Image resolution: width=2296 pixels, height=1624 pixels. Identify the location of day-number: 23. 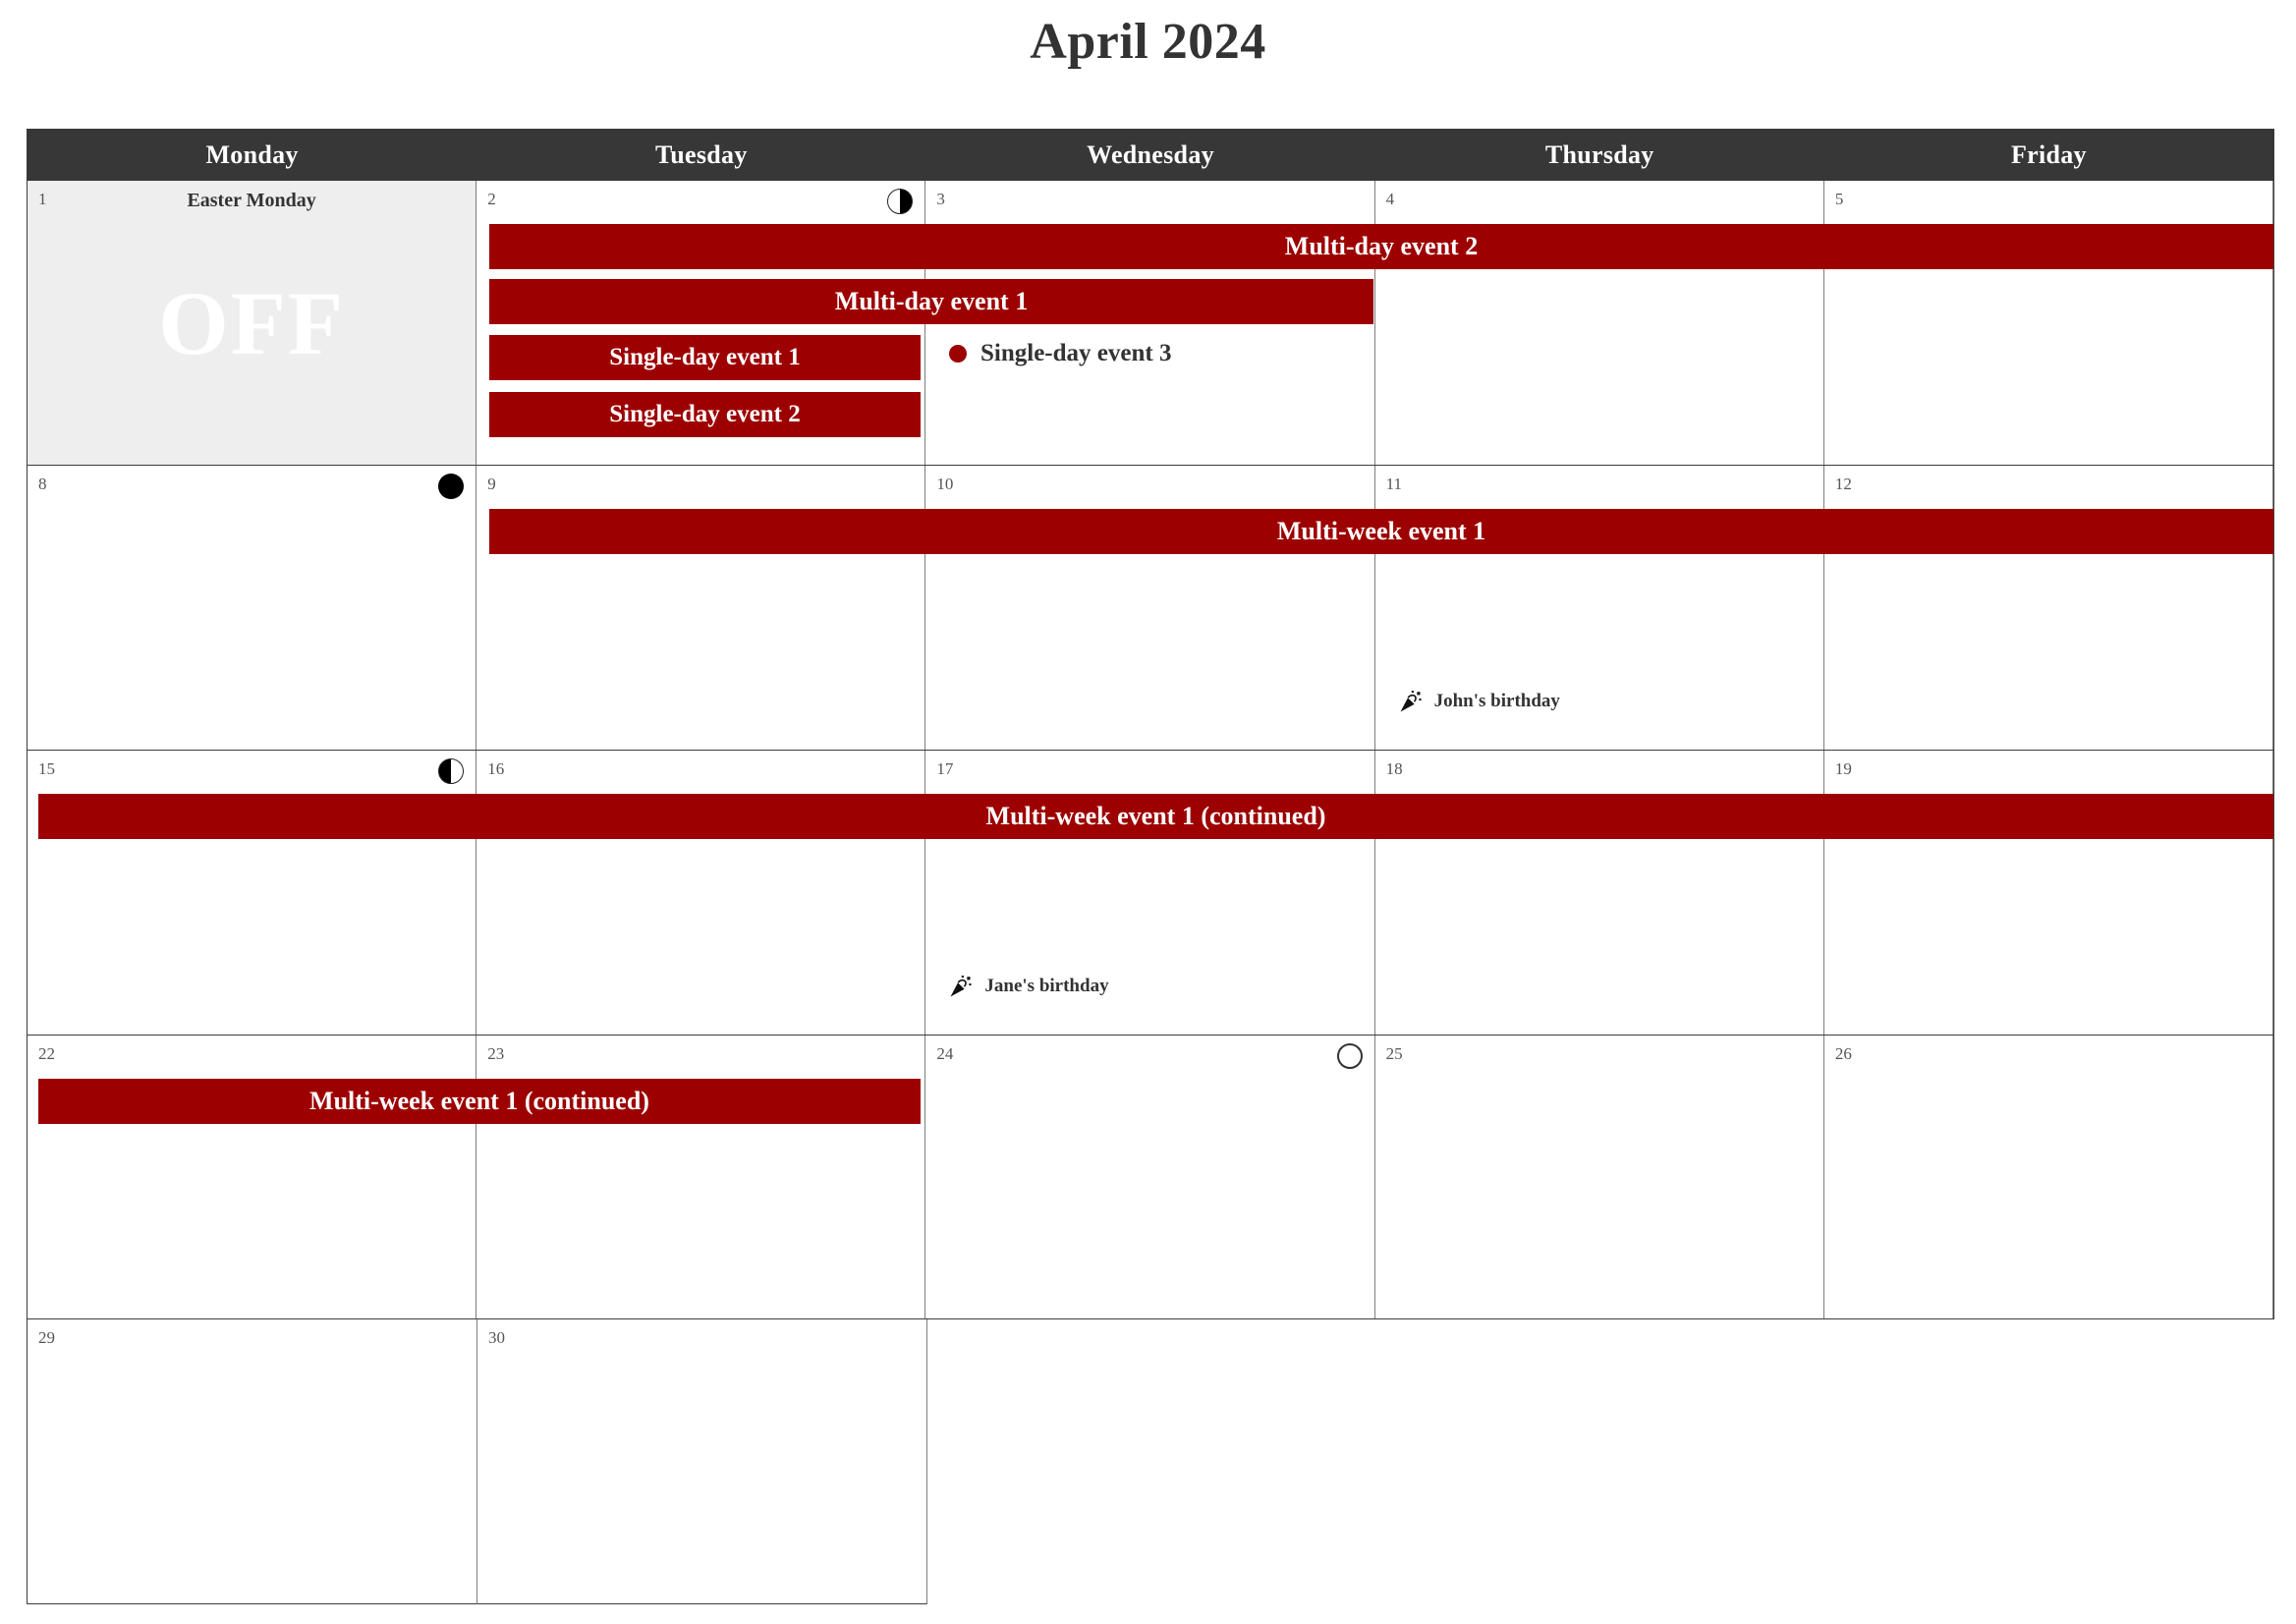
(496, 1053).